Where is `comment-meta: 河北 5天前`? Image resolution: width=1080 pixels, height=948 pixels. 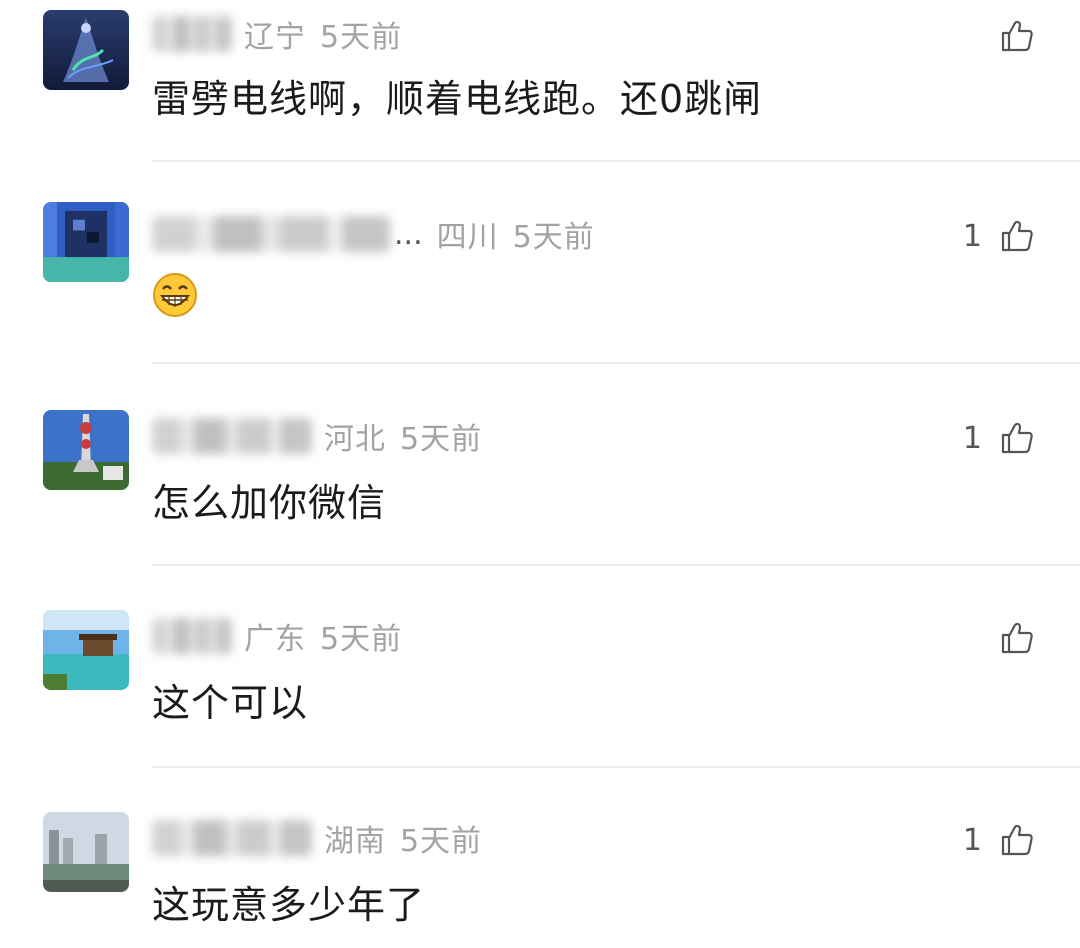
comment-meta: 河北 5天前 is located at coordinates (317, 436).